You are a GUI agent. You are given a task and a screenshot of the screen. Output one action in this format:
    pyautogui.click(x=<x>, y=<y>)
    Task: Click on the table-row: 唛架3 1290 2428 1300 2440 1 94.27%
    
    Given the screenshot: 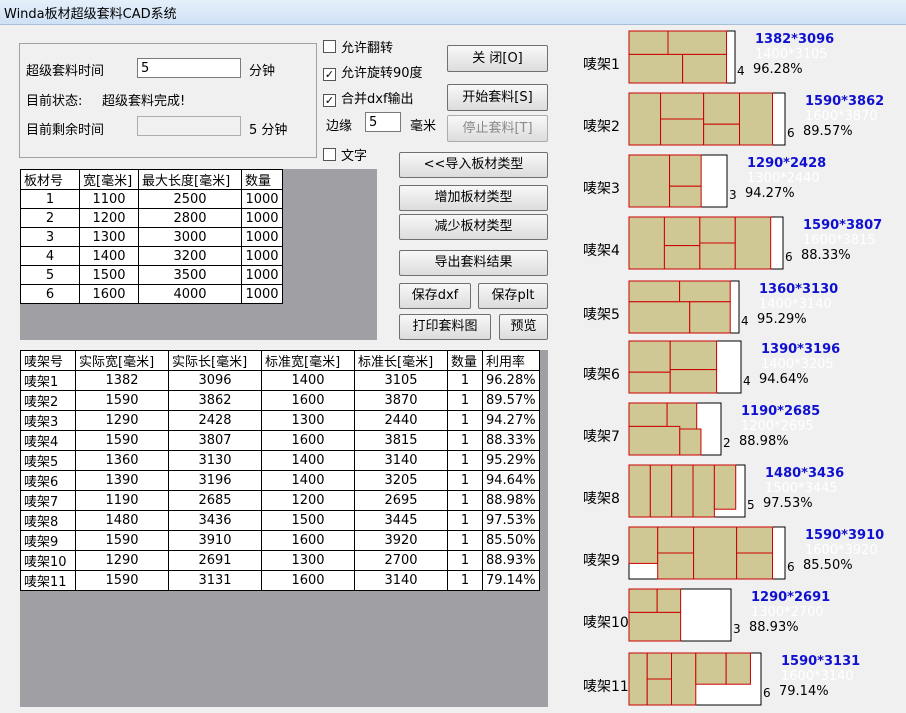 What is the action you would take?
    pyautogui.click(x=280, y=420)
    